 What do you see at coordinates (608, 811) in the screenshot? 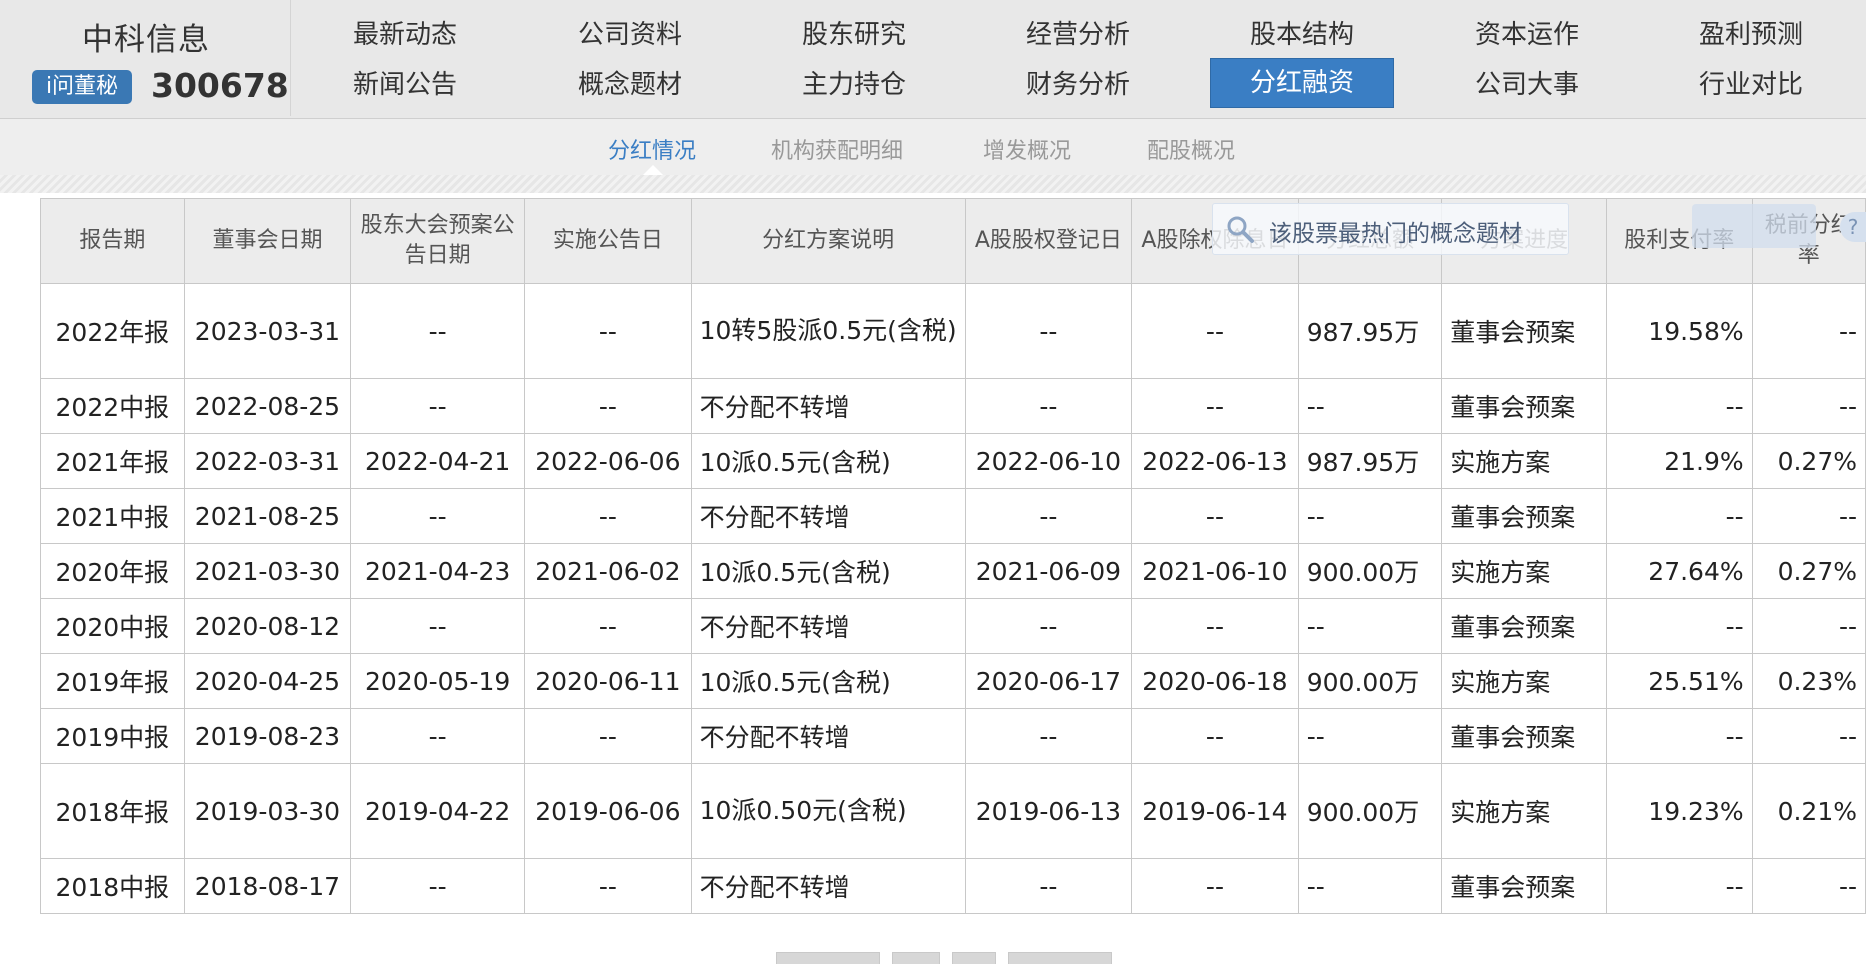
I see `cell-implementation-date: 2019-06-06` at bounding box center [608, 811].